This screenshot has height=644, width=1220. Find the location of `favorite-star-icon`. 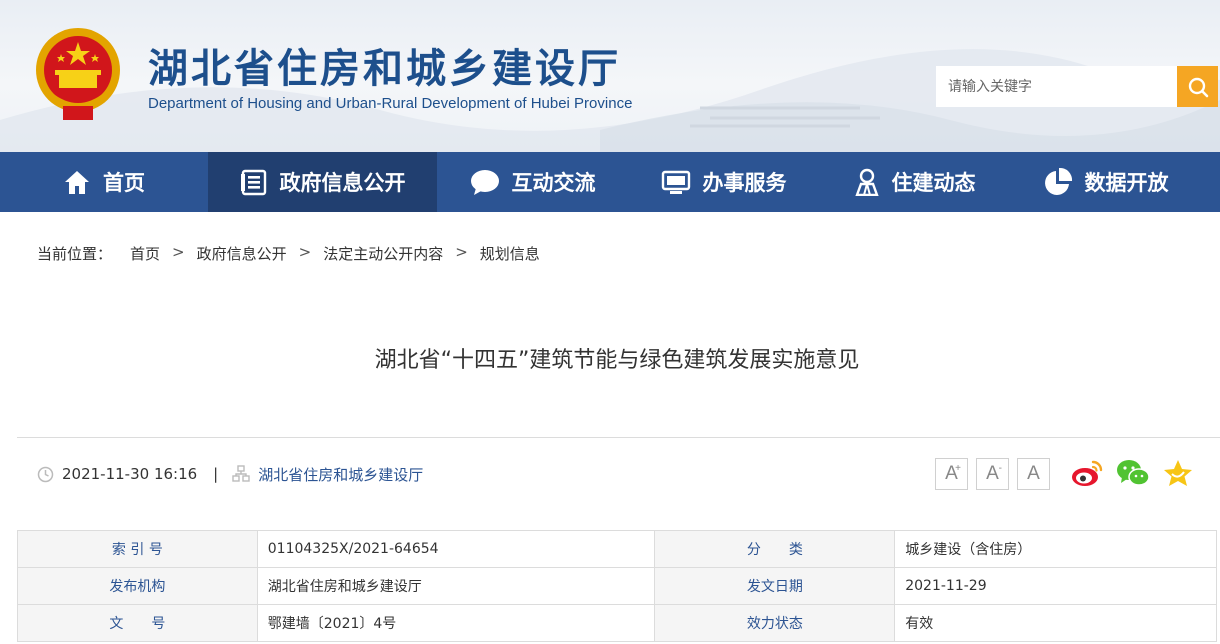

favorite-star-icon is located at coordinates (1178, 473).